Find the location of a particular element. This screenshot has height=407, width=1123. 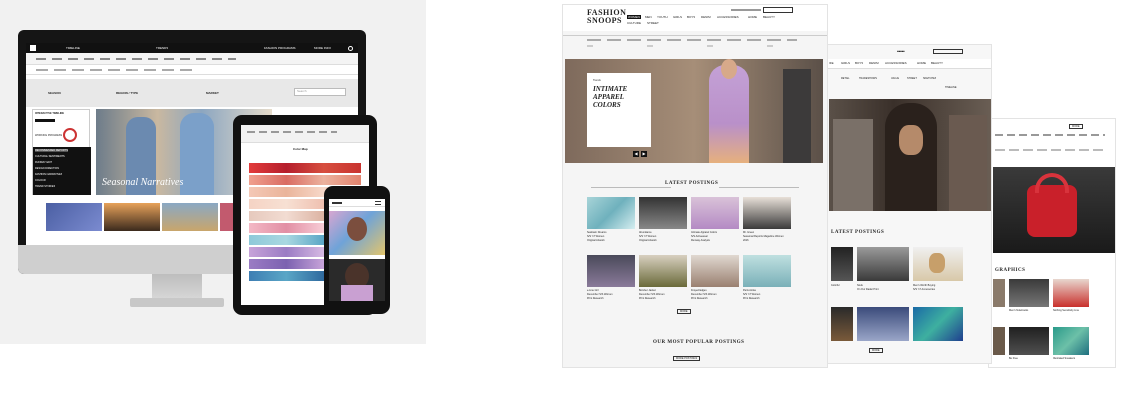

nav-link: STREET is located at coordinates (653, 23).